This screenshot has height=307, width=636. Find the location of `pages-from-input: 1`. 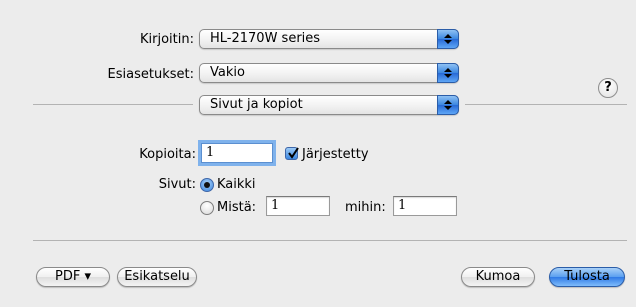

pages-from-input: 1 is located at coordinates (298, 206).